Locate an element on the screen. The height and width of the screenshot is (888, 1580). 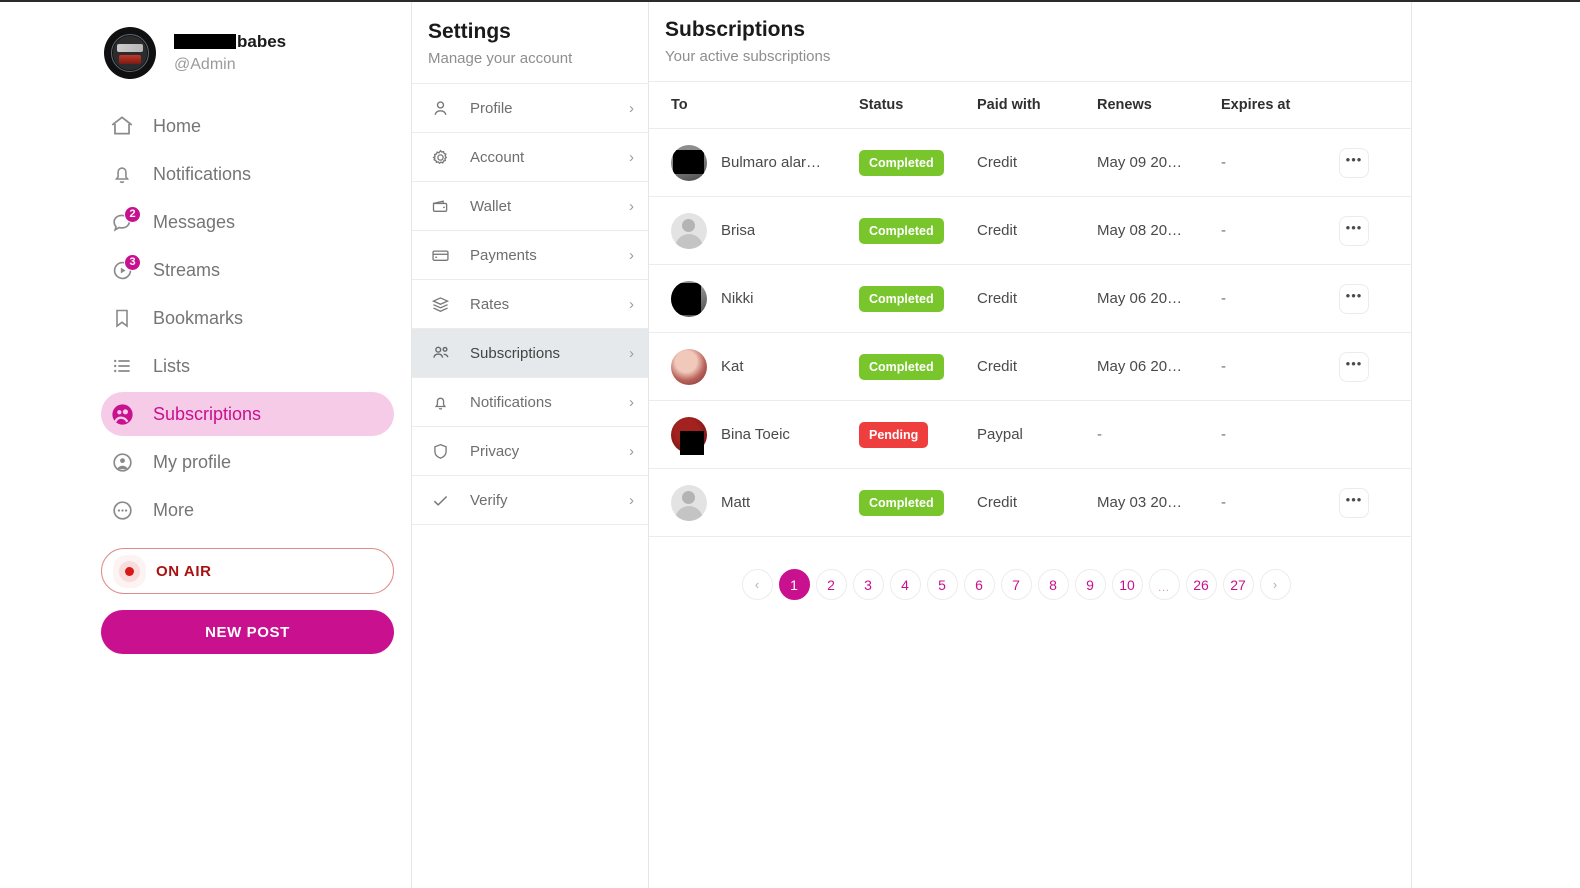
ellipsis-circle-icon is located at coordinates (122, 510).